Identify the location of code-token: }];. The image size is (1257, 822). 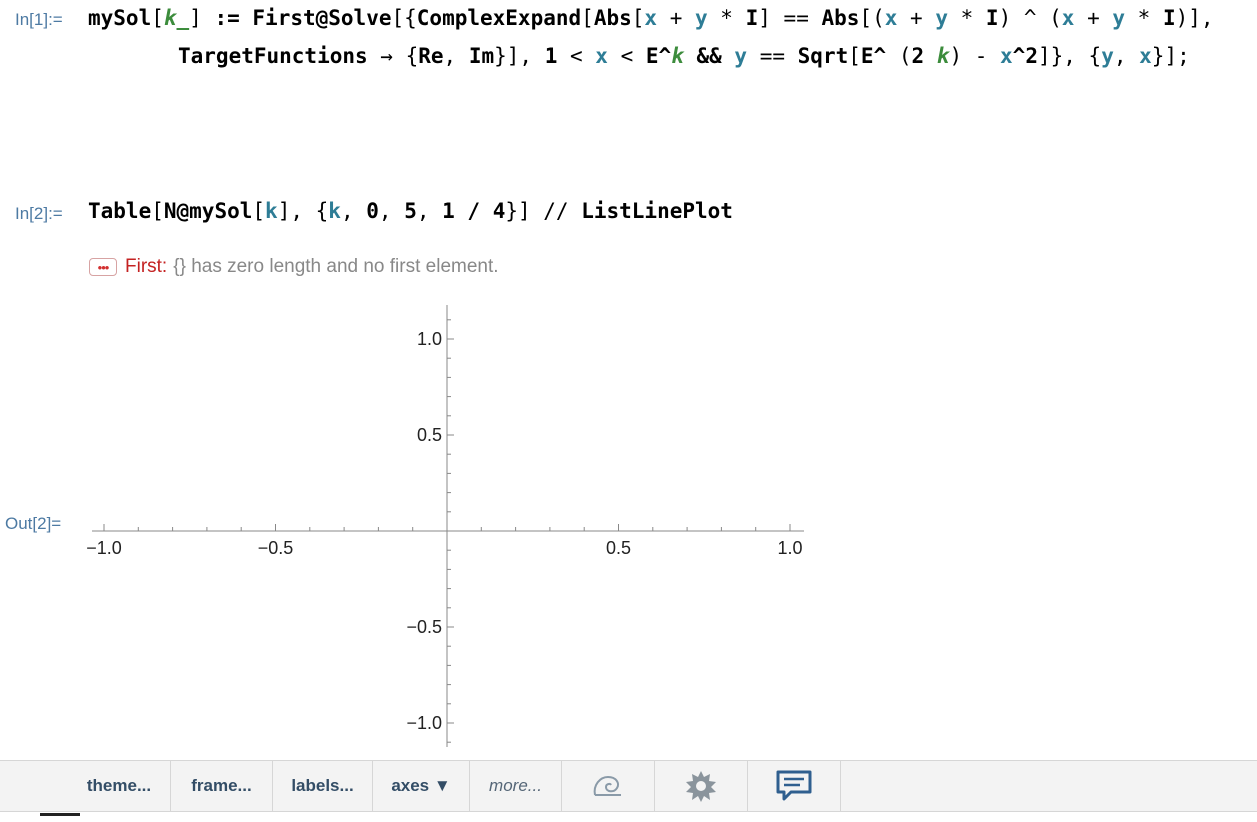
(1170, 56).